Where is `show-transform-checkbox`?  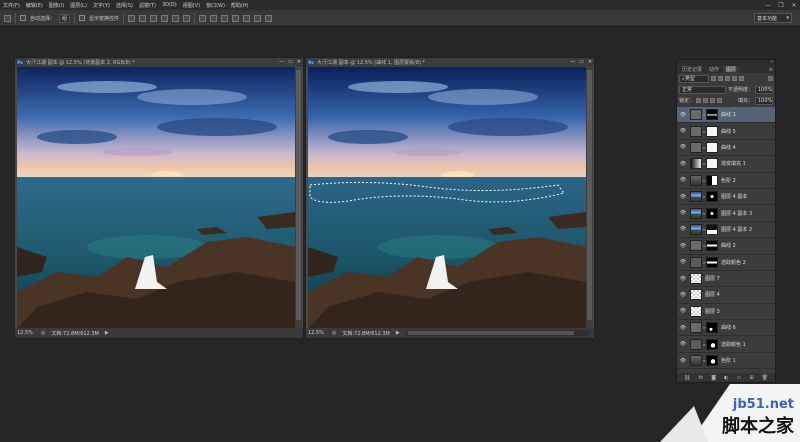
show-transform-checkbox is located at coordinates (82, 18).